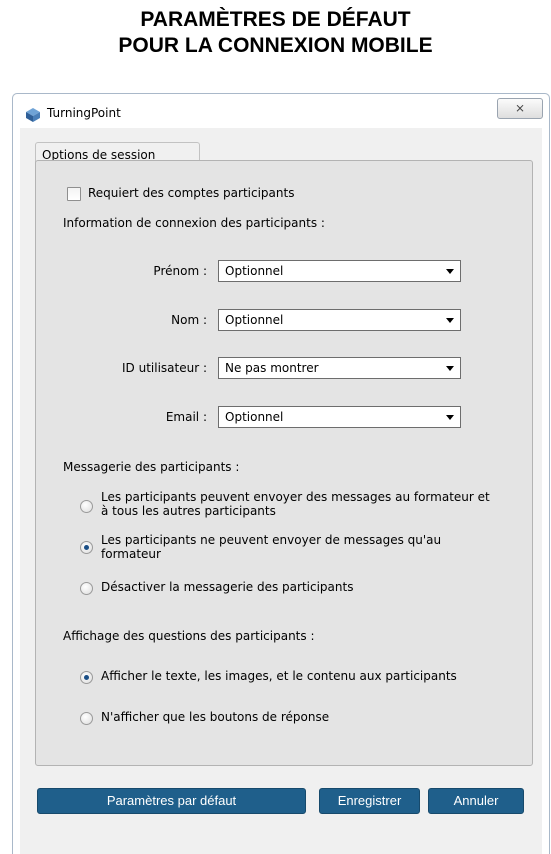 This screenshot has width=551, height=854. I want to click on window-frame-left, so click(16, 491).